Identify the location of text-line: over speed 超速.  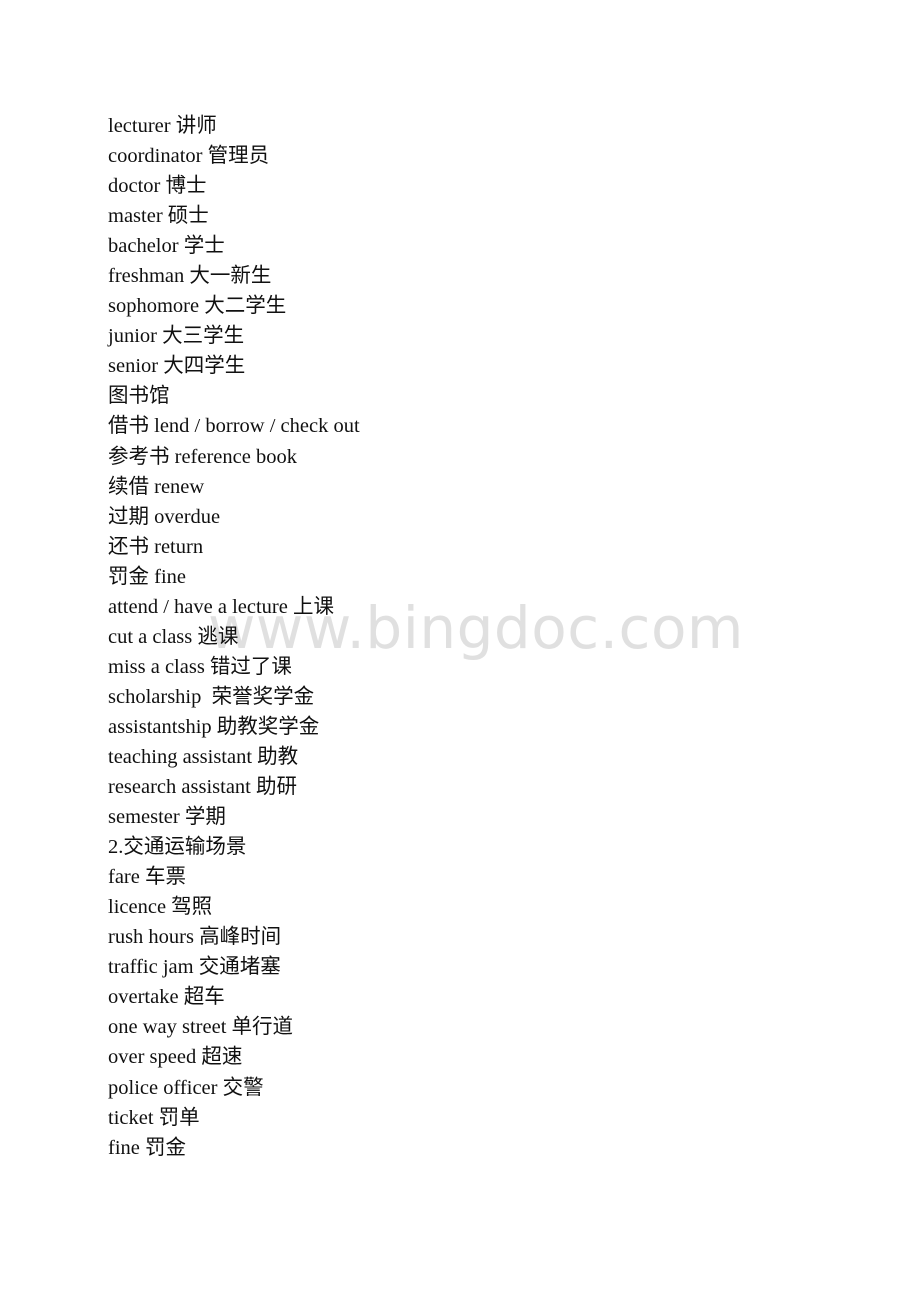
(175, 1057).